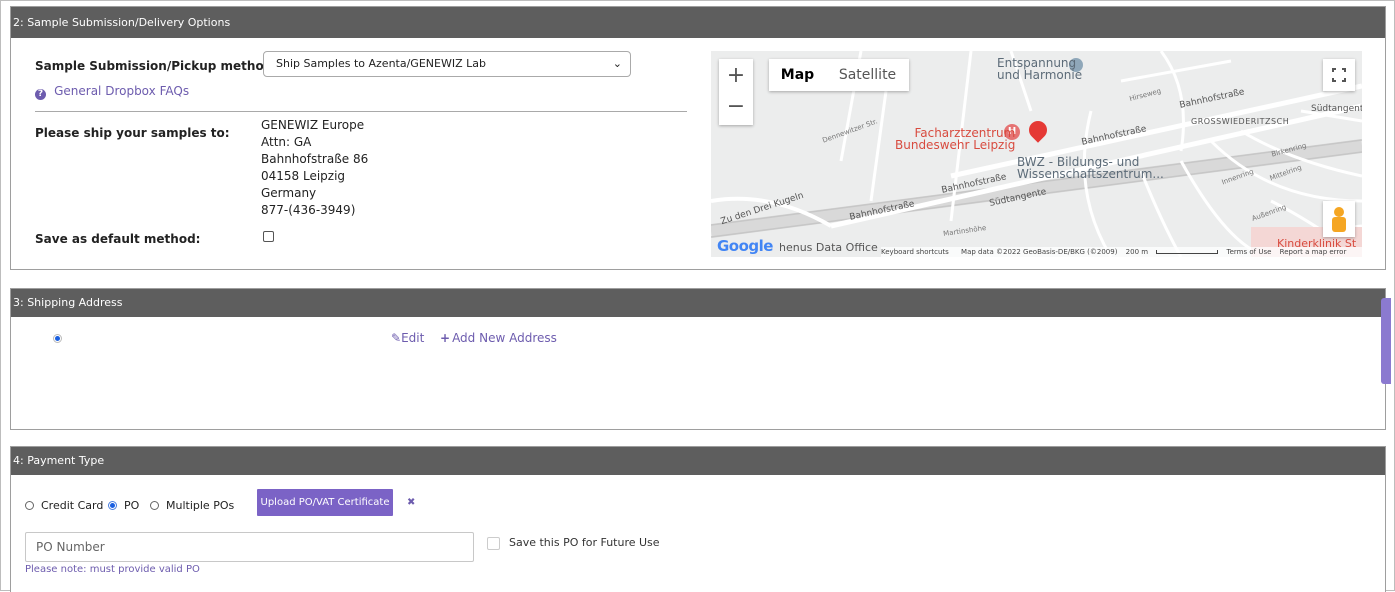 The width and height of the screenshot is (1395, 592). I want to click on edit-link-label: Edit, so click(413, 338).